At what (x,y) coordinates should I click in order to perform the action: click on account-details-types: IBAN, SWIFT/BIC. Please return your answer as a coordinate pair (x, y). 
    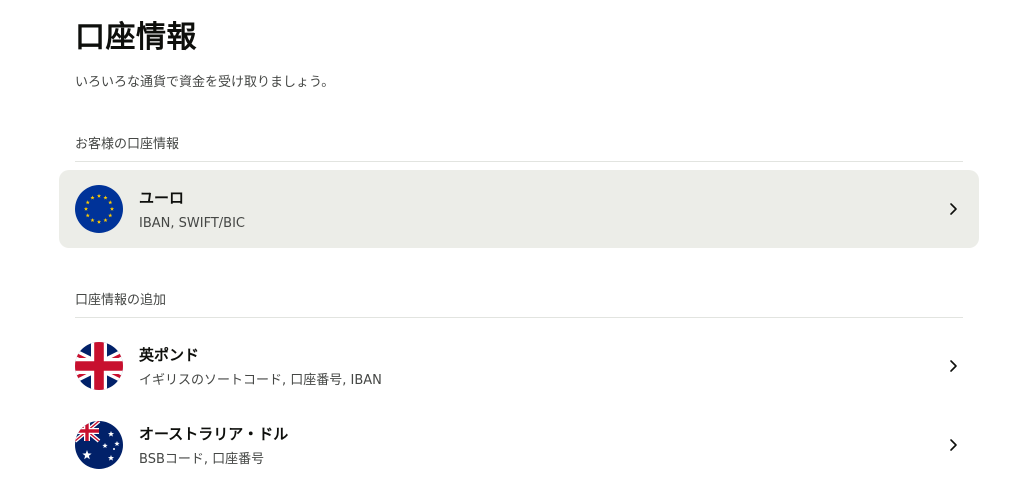
    Looking at the image, I should click on (192, 223).